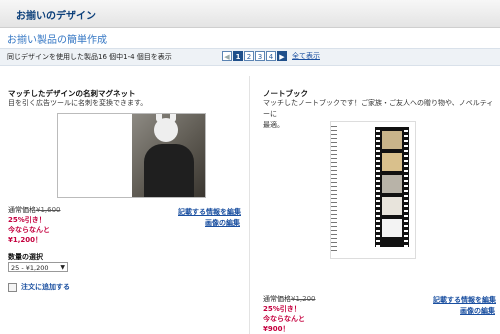  Describe the element at coordinates (238, 56) in the screenshot. I see `page-1-button: 1` at that location.